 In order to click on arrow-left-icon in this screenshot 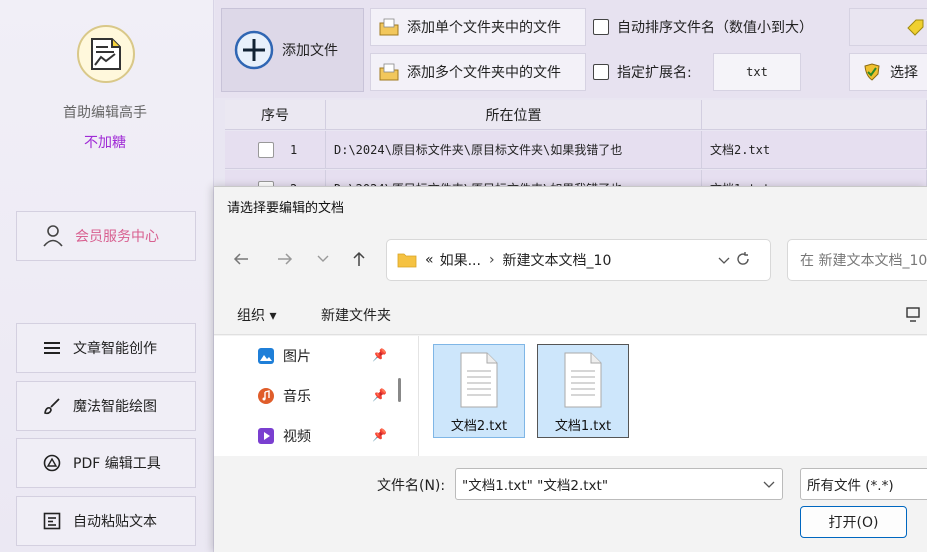, I will do `click(240, 259)`.